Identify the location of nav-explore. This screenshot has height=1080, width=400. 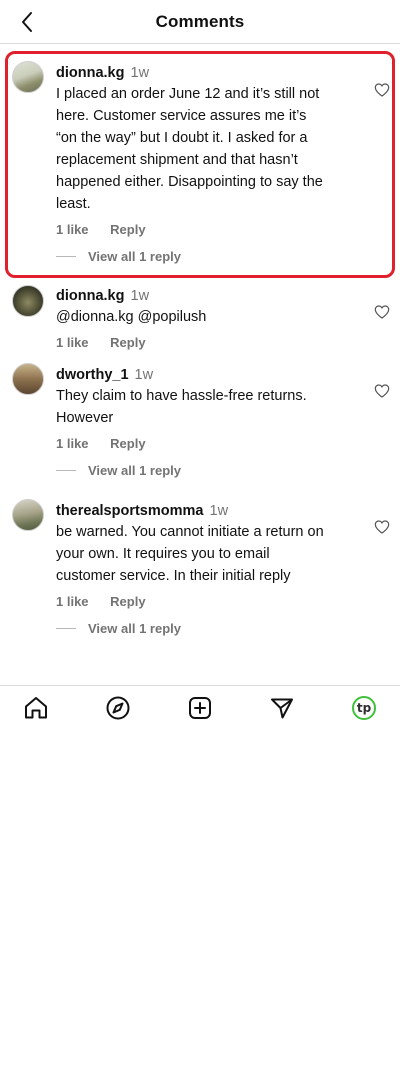
(118, 708).